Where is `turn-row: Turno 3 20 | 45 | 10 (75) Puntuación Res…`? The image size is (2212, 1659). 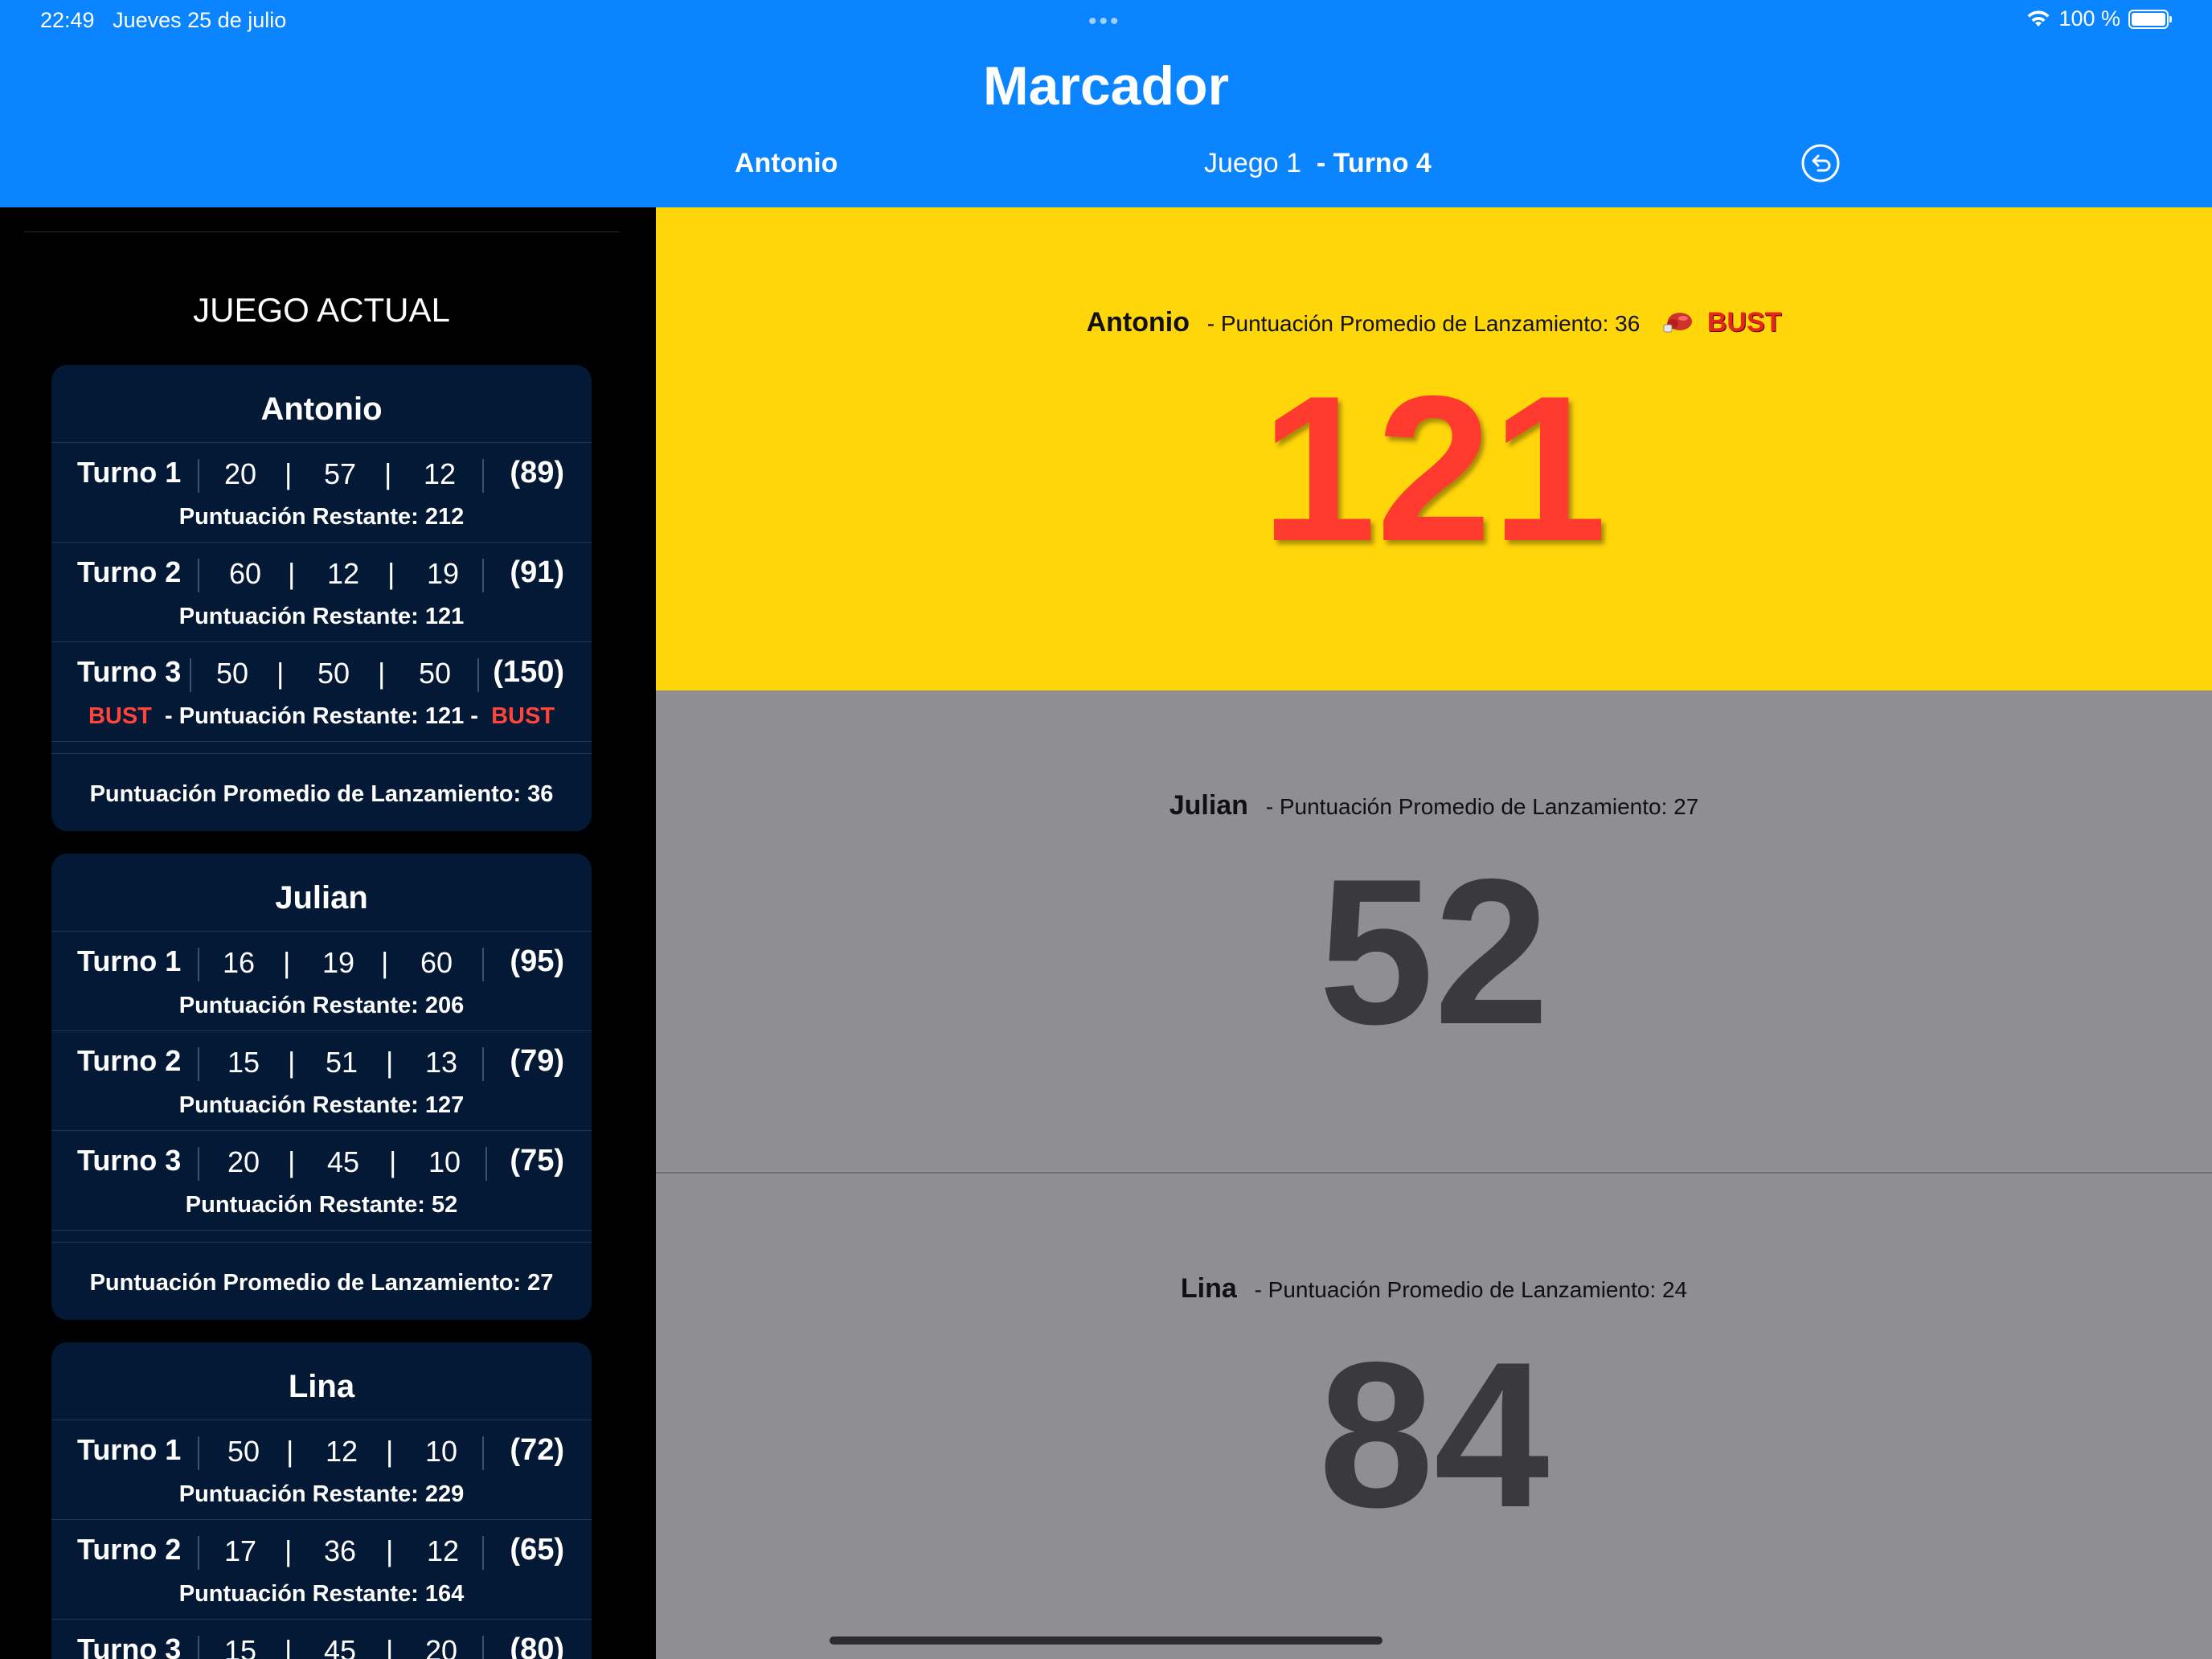
turn-row: Turno 3 20 | 45 | 10 (75) Puntuación Res… is located at coordinates (321, 1181).